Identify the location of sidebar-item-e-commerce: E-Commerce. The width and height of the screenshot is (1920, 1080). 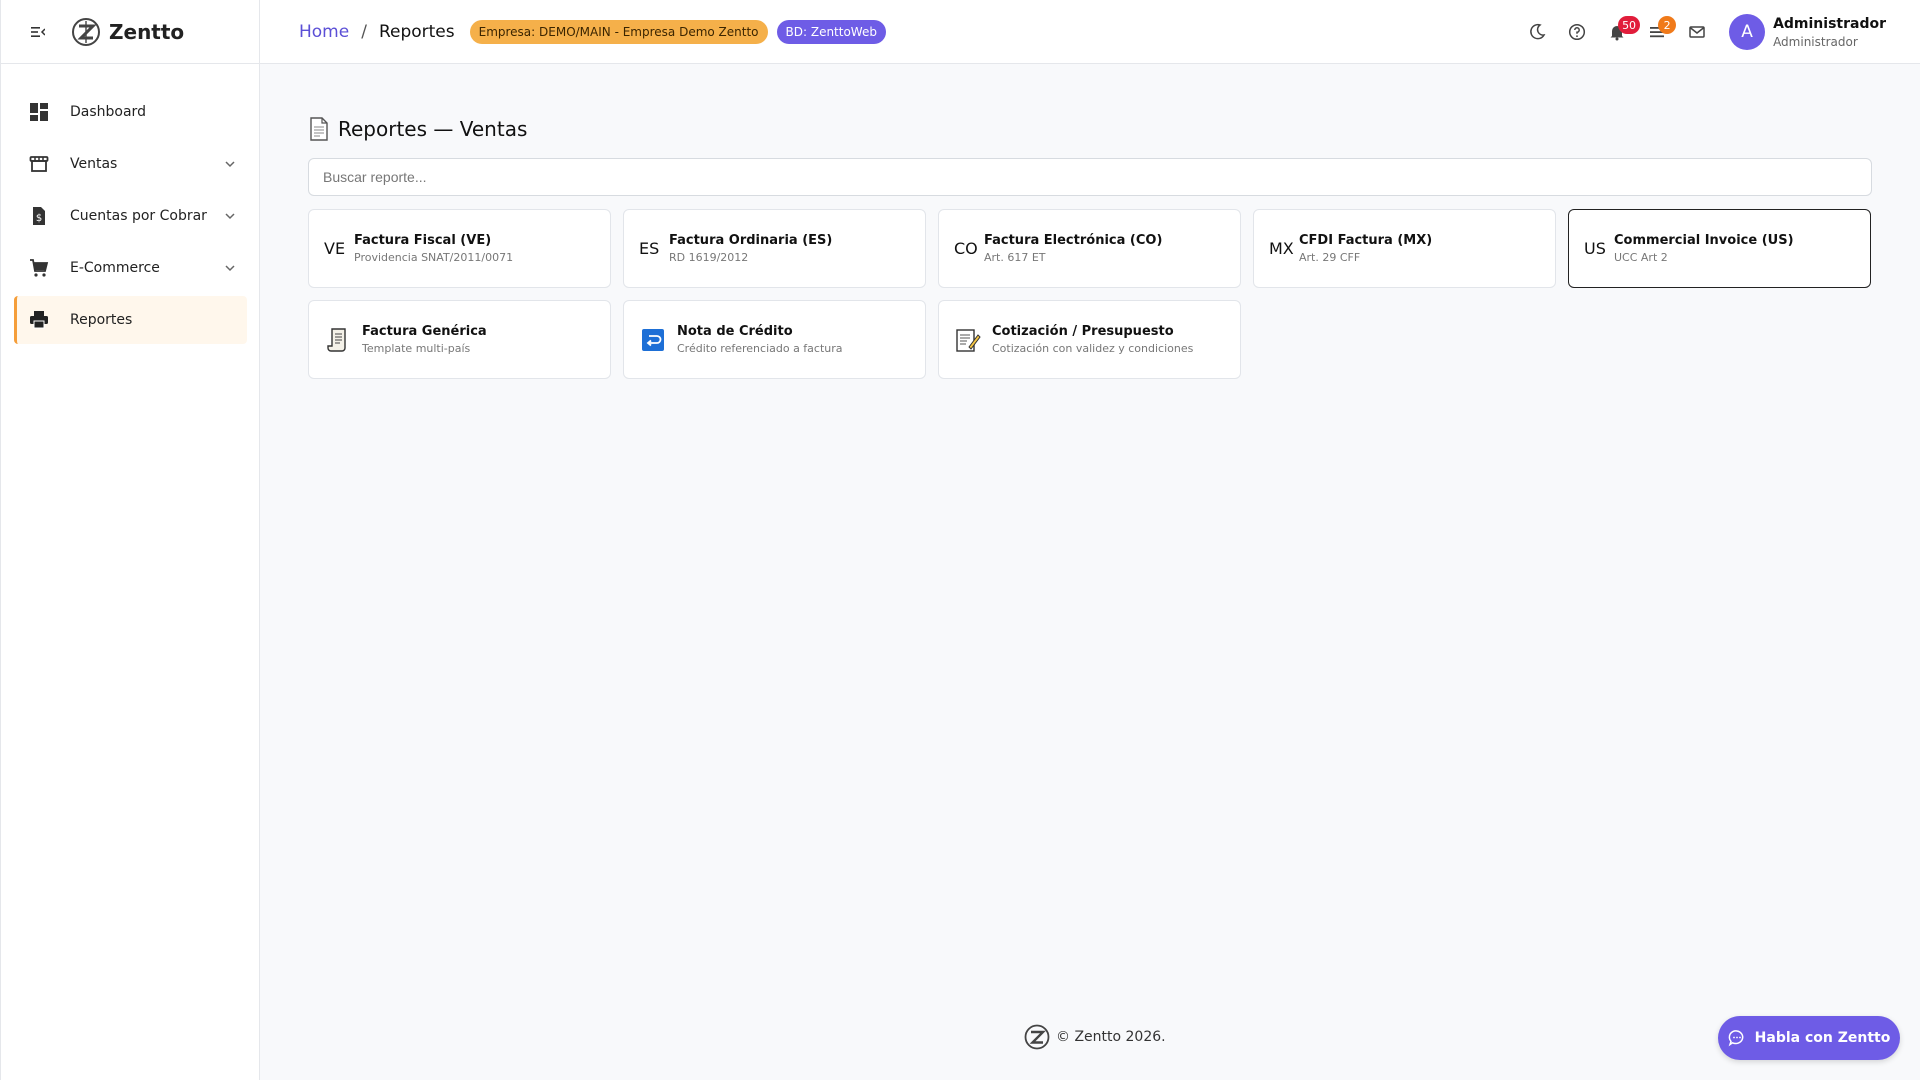
(130, 268).